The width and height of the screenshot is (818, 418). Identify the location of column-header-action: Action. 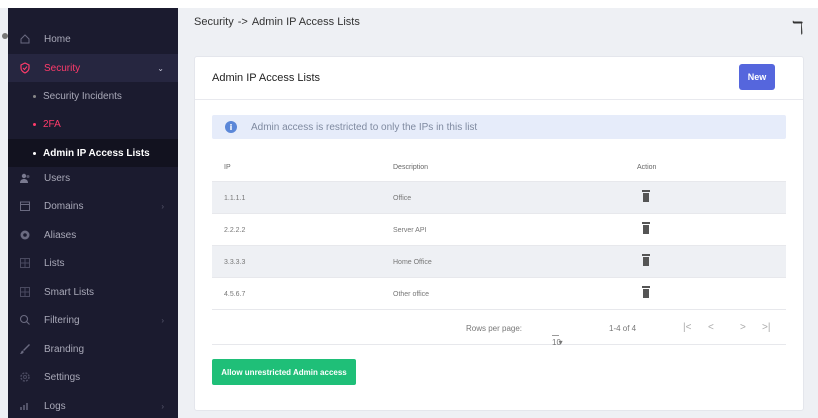
(647, 167).